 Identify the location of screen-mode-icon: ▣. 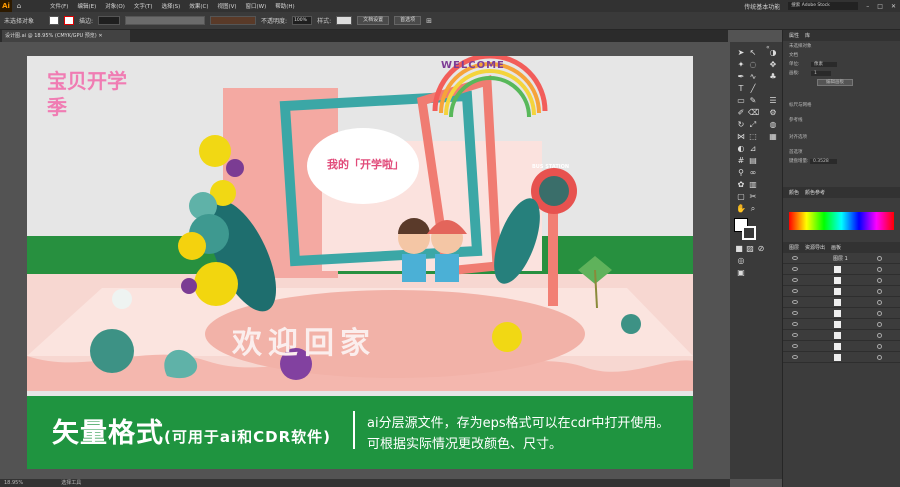
(741, 273).